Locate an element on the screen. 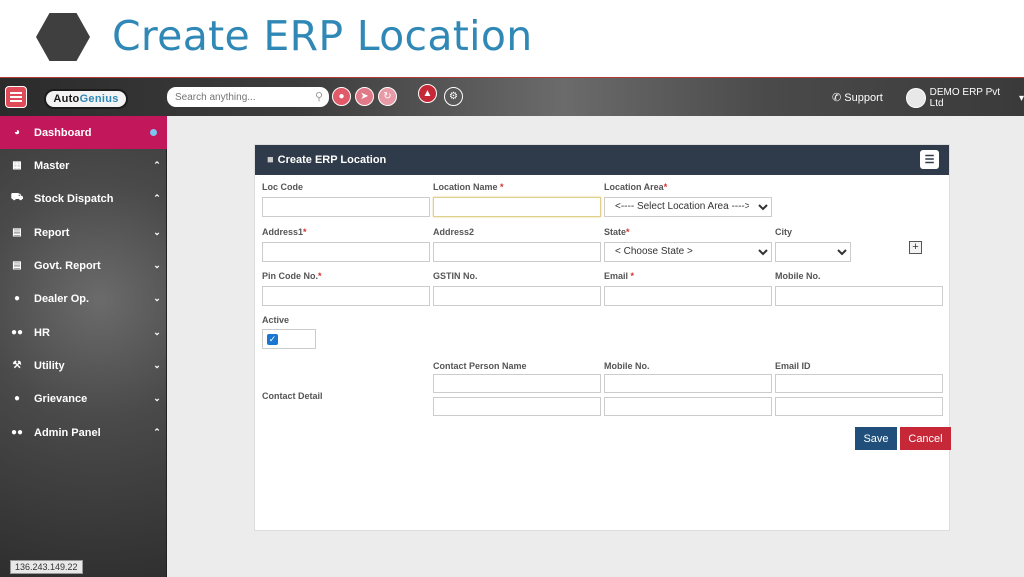 This screenshot has height=577, width=1024. sidebar-item-label: Report is located at coordinates (52, 232).